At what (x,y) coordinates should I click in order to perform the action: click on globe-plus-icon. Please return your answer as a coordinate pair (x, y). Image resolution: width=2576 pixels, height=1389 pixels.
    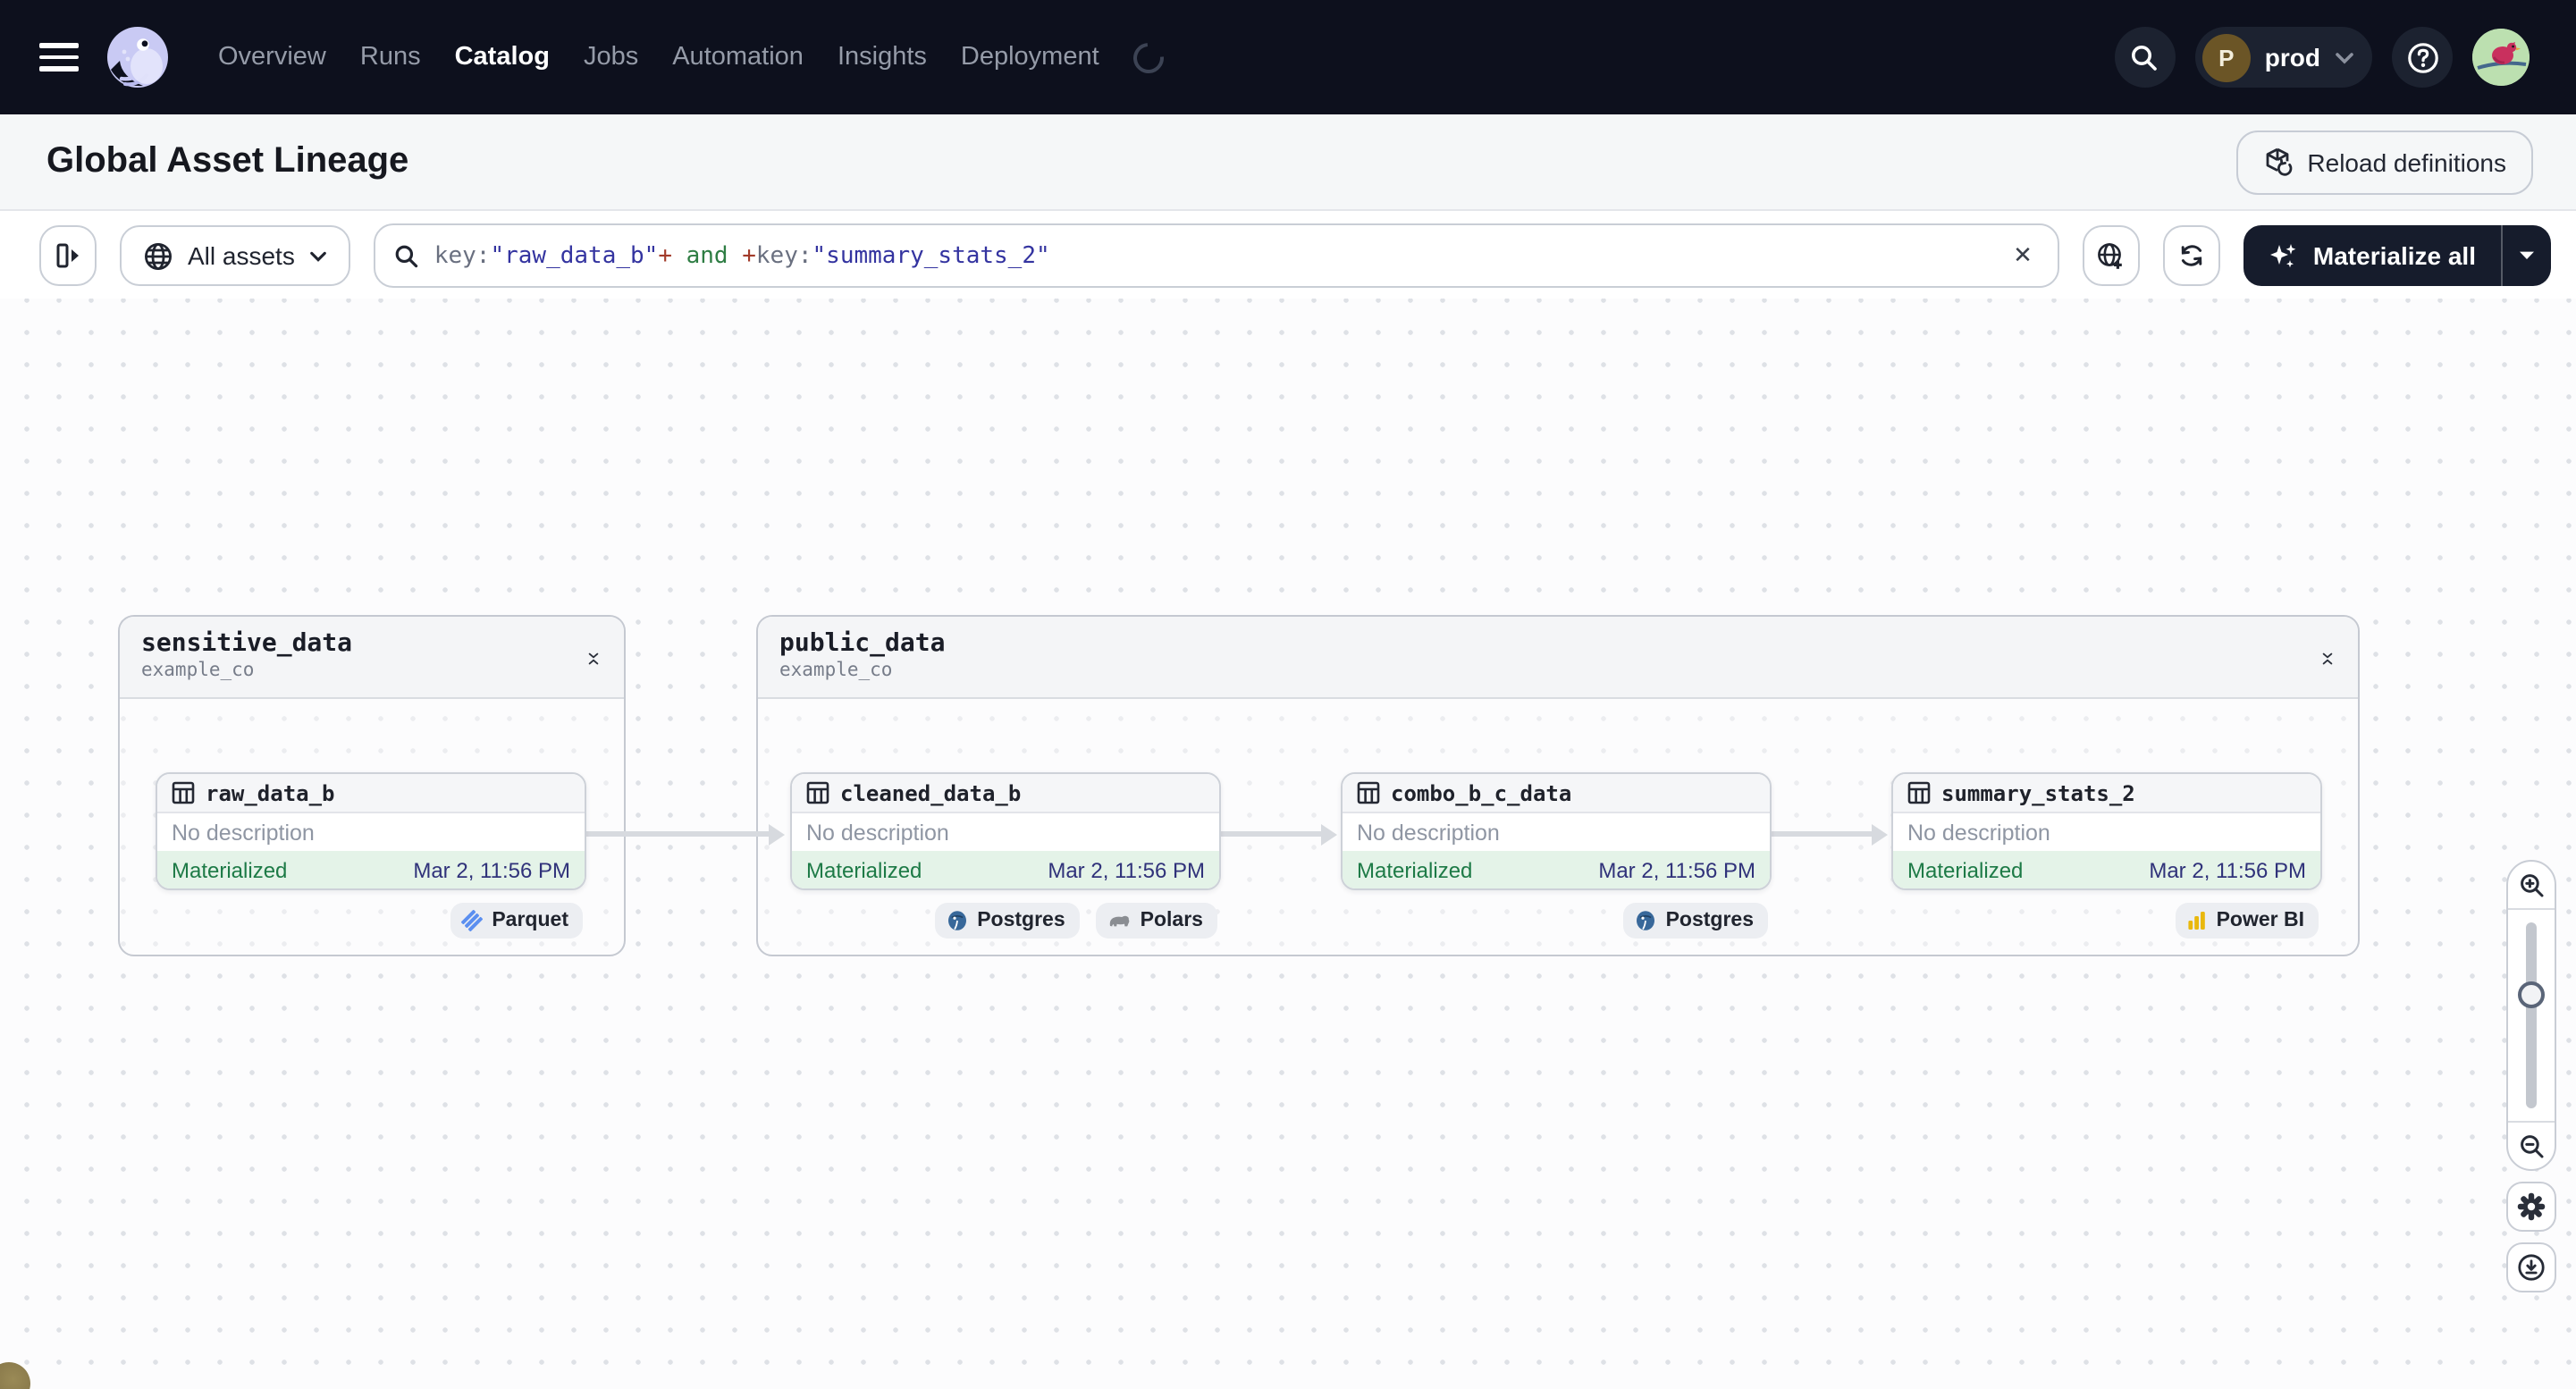
    Looking at the image, I should click on (2111, 255).